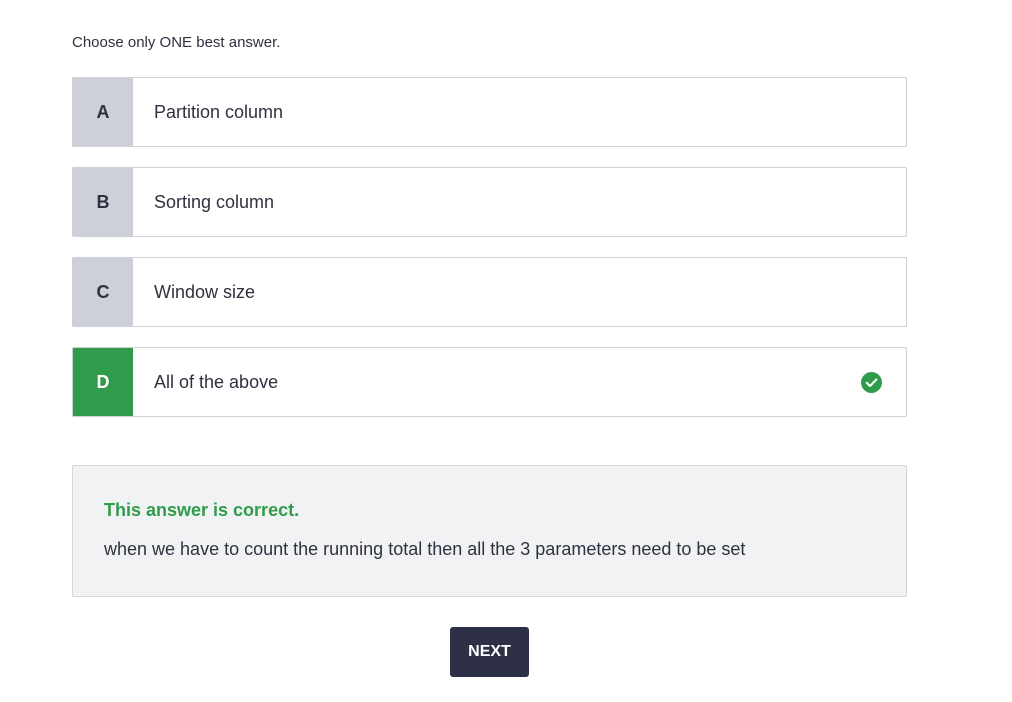  I want to click on next-button: NEXT, so click(489, 652).